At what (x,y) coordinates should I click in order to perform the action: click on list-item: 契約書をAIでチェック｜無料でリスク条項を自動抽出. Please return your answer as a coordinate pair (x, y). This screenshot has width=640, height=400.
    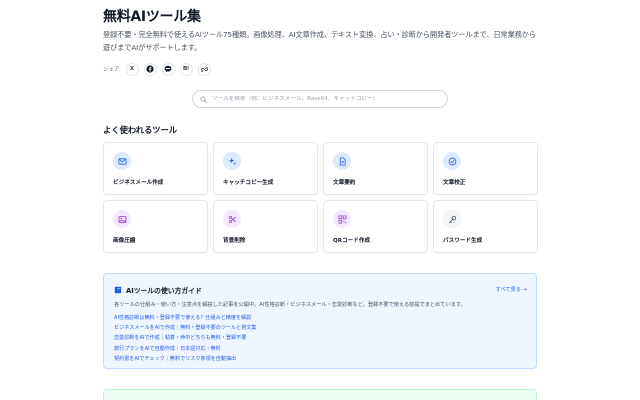
    Looking at the image, I should click on (185, 359).